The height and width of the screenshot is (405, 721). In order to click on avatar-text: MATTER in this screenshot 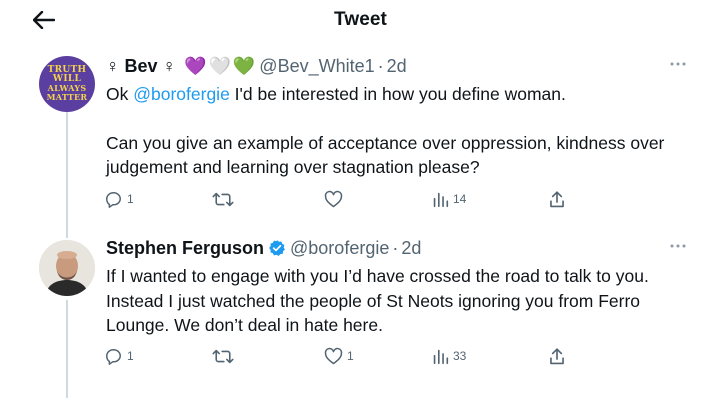, I will do `click(67, 97)`.